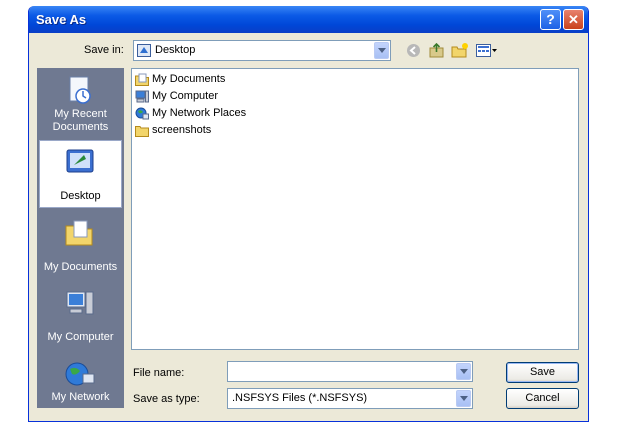  What do you see at coordinates (80, 90) in the screenshot?
I see `recent-documents-icon` at bounding box center [80, 90].